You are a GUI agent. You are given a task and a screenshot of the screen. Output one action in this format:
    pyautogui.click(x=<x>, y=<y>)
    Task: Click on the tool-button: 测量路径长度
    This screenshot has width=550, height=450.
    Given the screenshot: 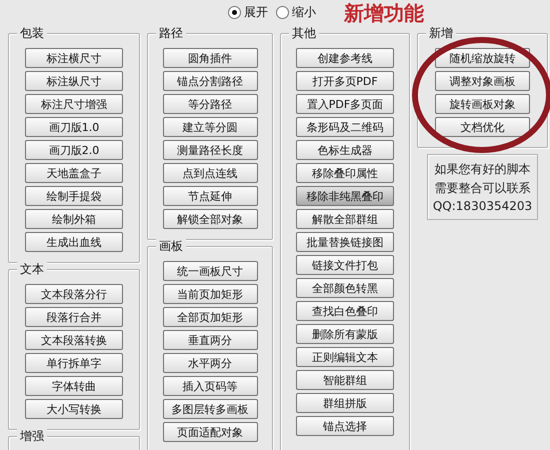 What is the action you would take?
    pyautogui.click(x=210, y=150)
    